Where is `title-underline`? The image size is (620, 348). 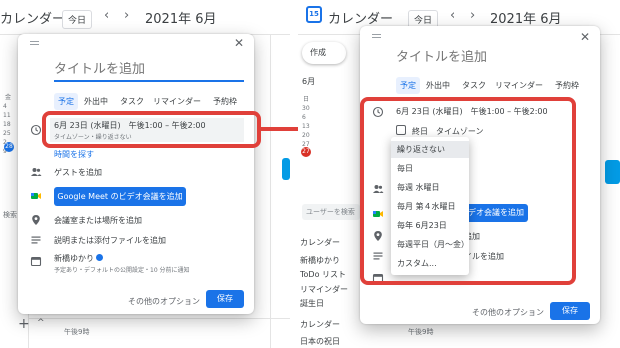 title-underline is located at coordinates (149, 81).